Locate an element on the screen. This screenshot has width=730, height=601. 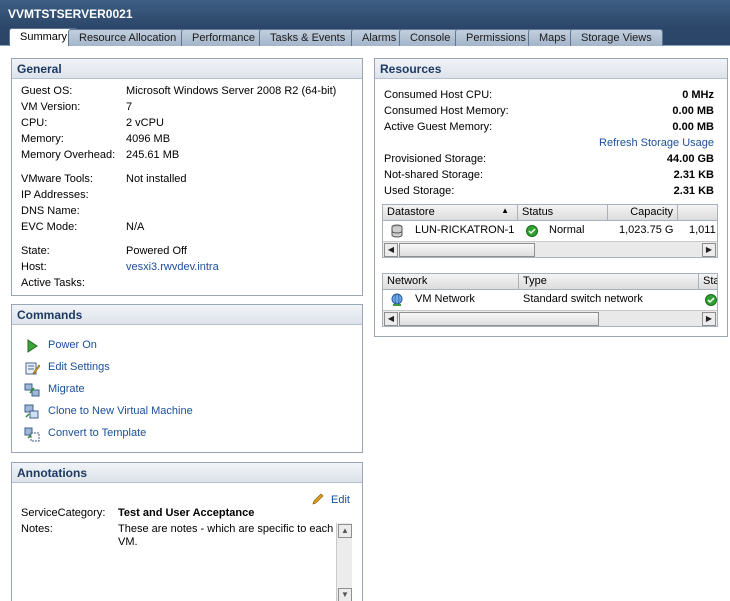
datastore-row: LUN-RICKATRON-1 Normal 1,023.75 G 1,011 is located at coordinates (550, 231).